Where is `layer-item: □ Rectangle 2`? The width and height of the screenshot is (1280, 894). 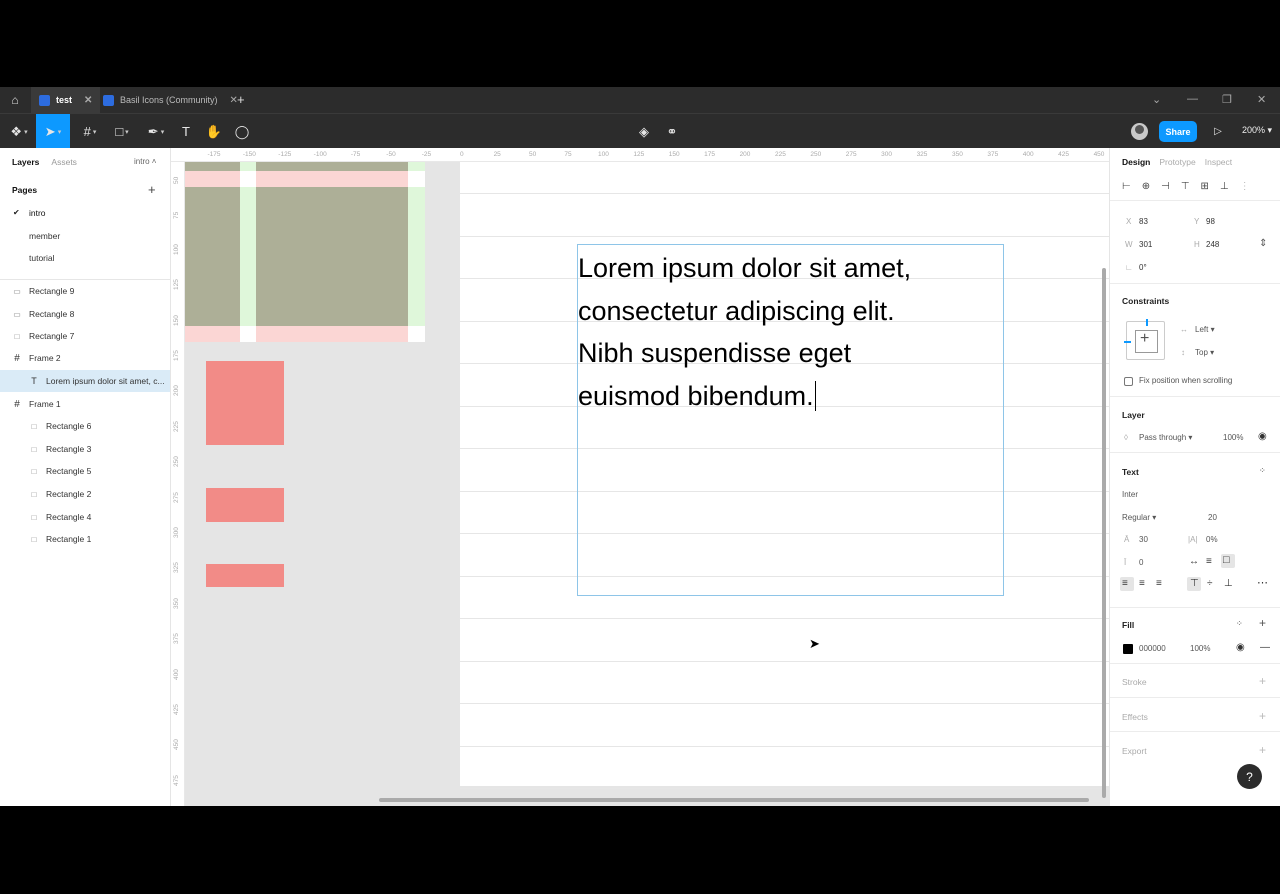
layer-item: □ Rectangle 2 is located at coordinates (85, 494).